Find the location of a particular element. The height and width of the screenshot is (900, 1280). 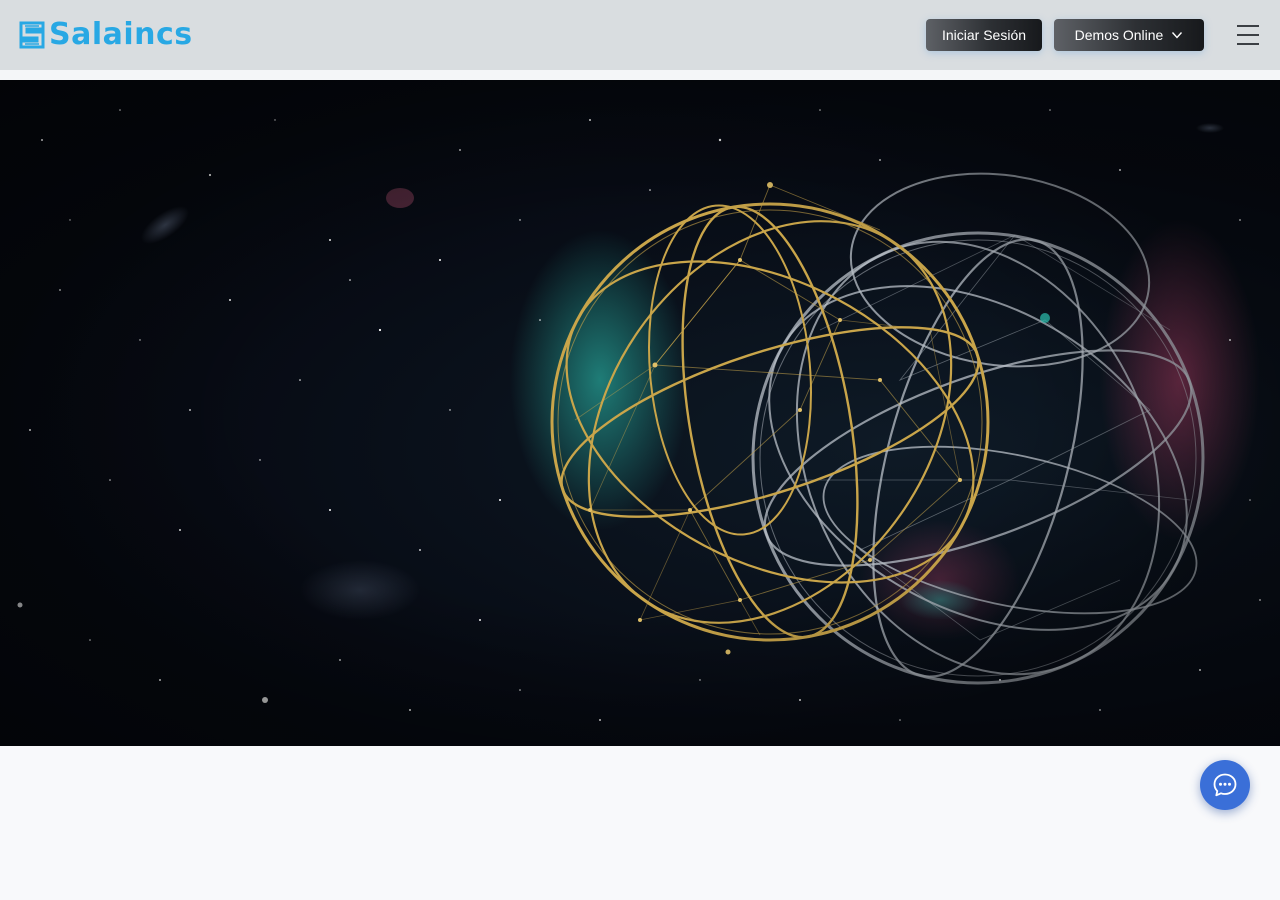

chat-bubble-icon is located at coordinates (1225, 785).